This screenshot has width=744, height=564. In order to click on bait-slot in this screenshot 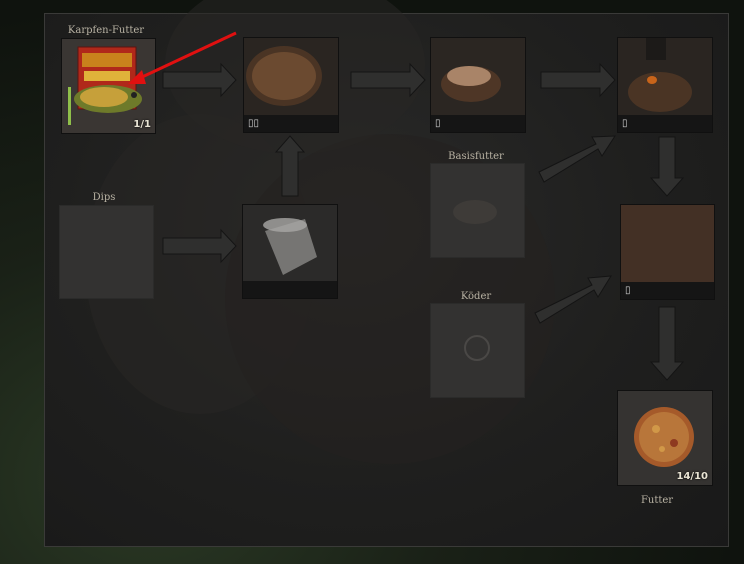, I will do `click(477, 350)`.